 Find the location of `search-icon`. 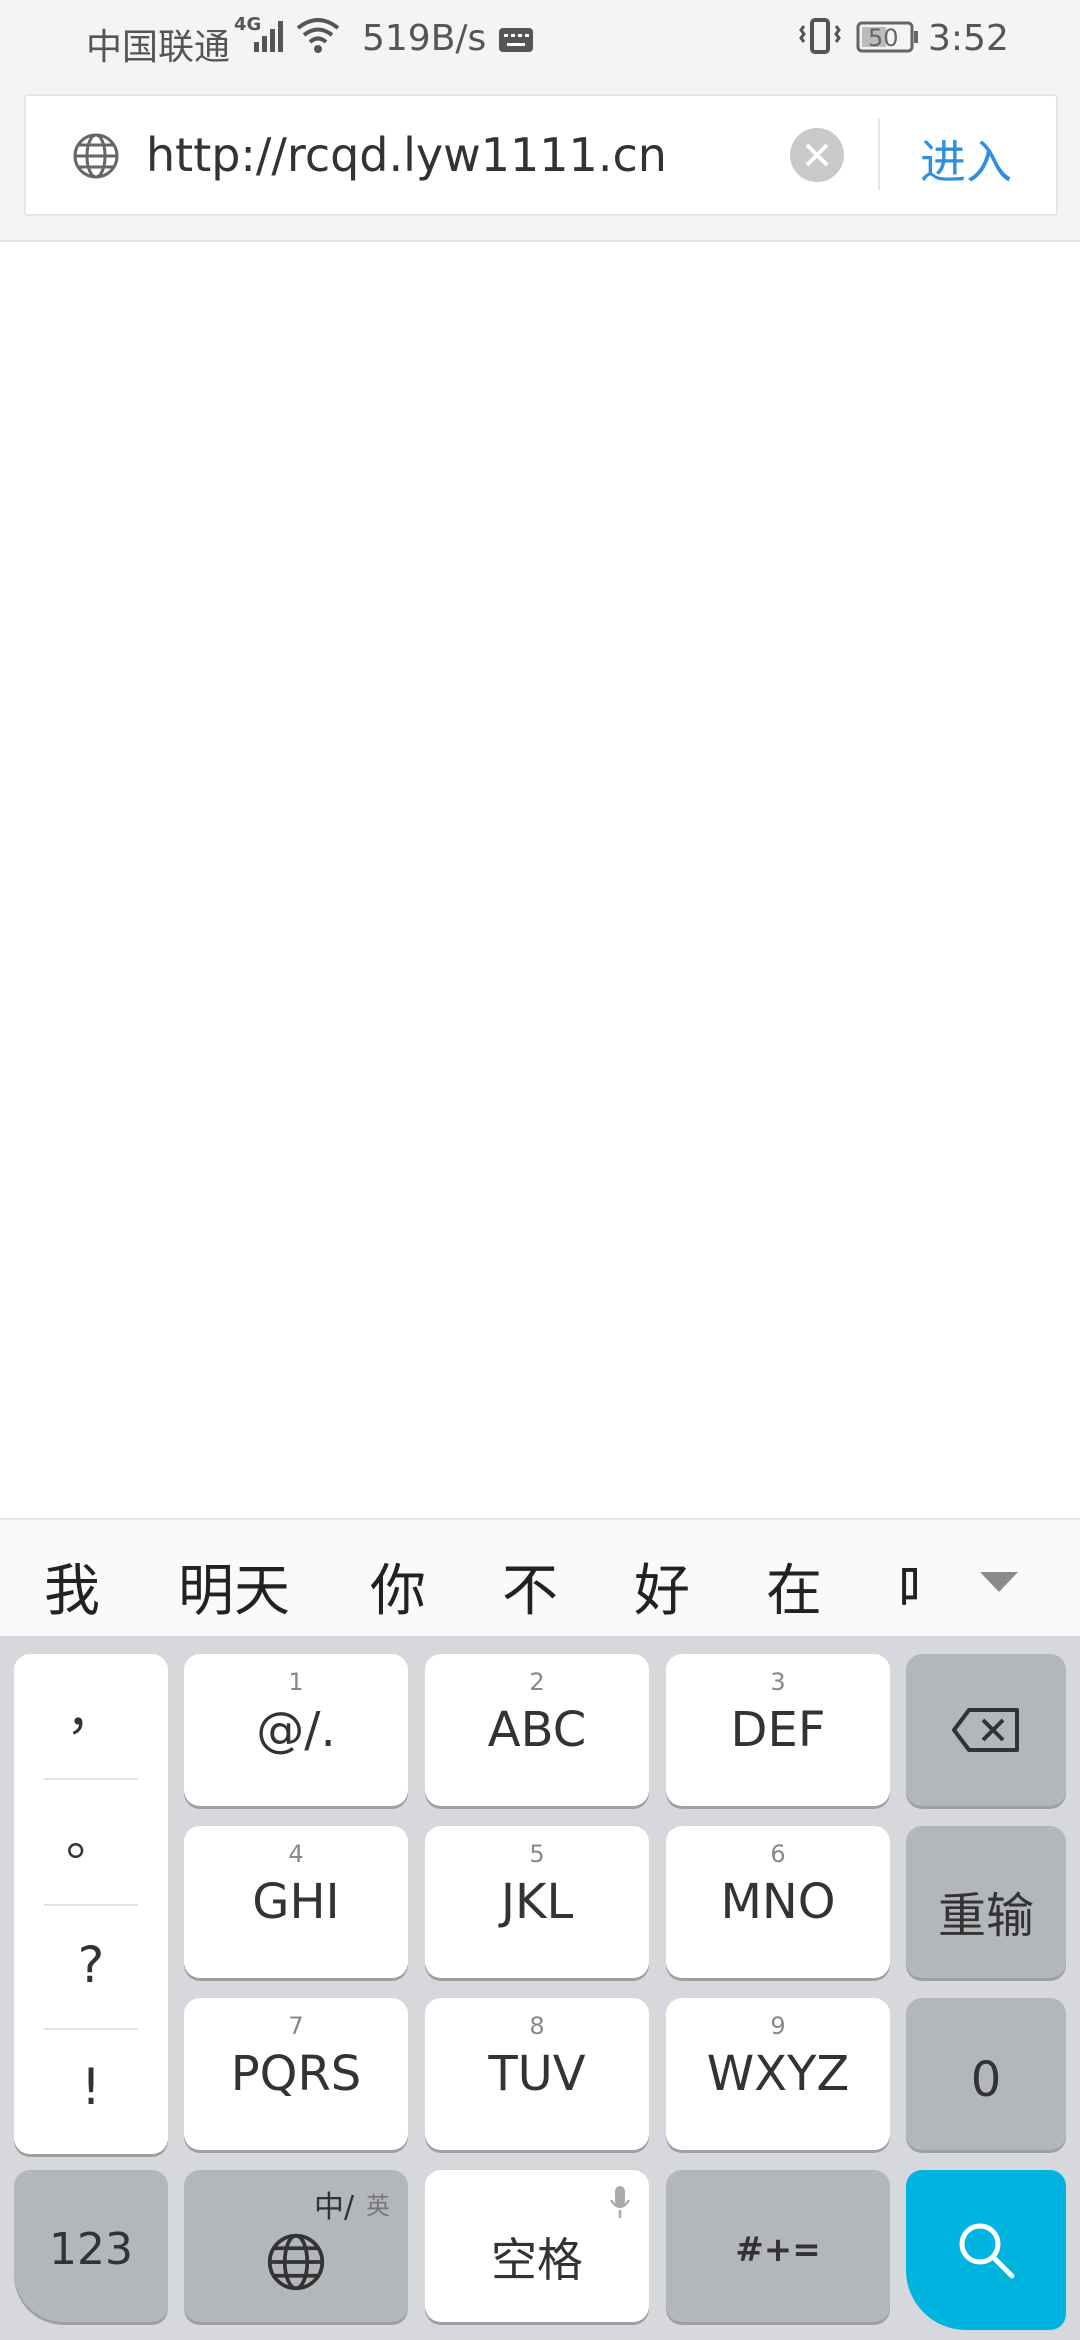

search-icon is located at coordinates (987, 2251).